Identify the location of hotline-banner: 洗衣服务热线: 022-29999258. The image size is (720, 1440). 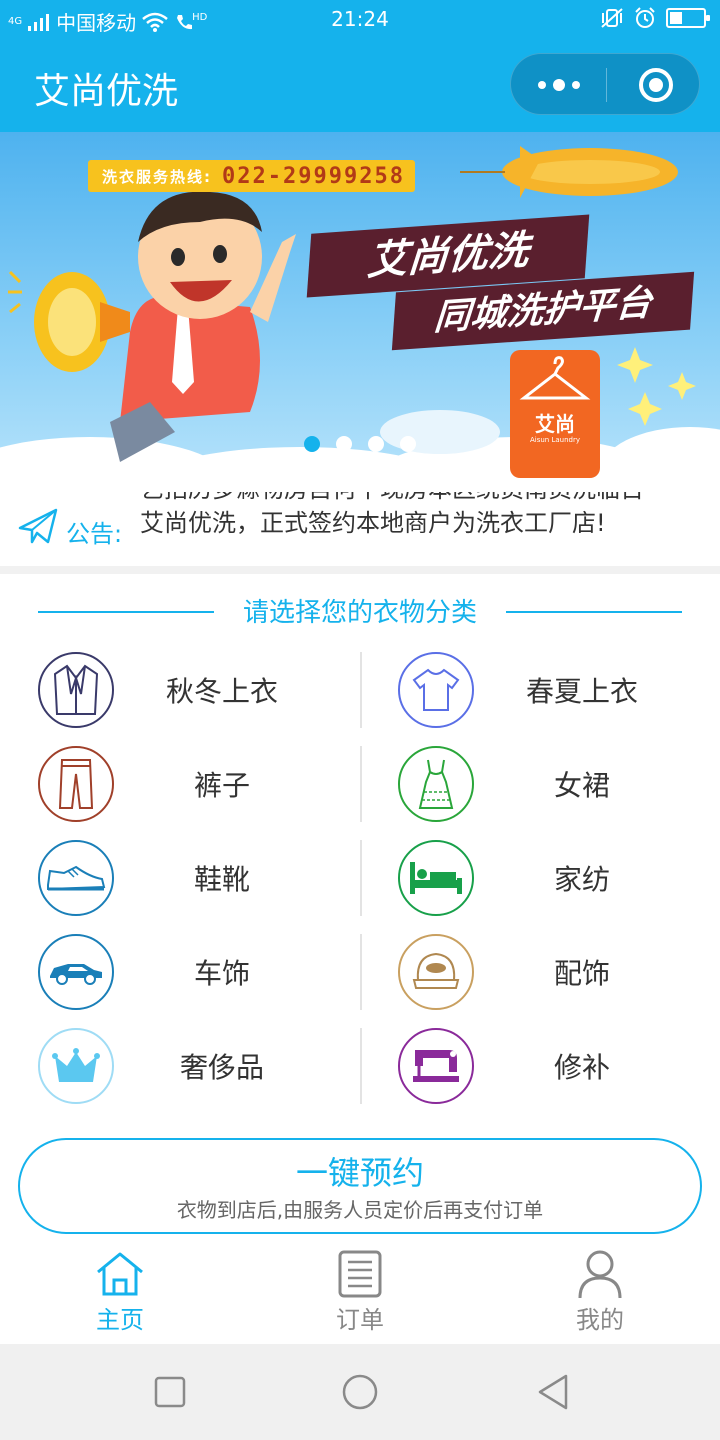
(251, 176).